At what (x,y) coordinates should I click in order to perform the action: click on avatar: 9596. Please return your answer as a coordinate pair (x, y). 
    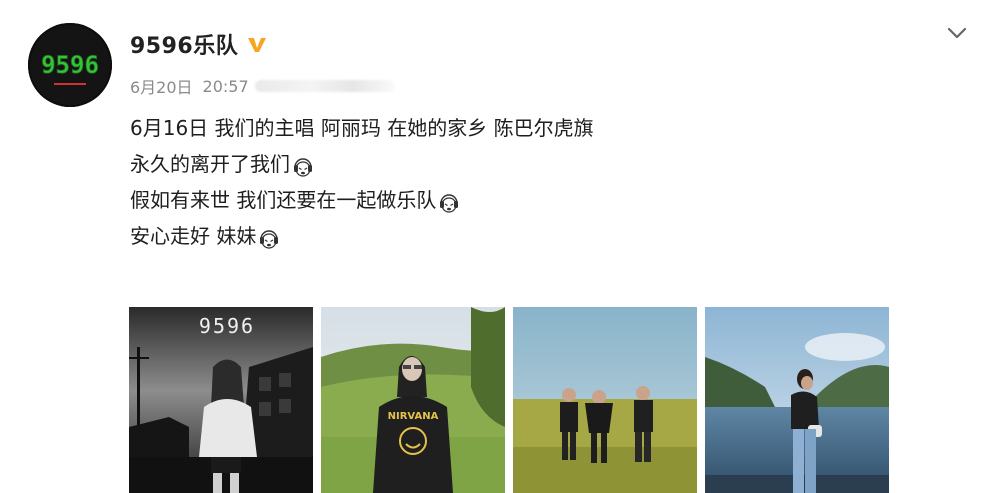
    Looking at the image, I should click on (70, 65).